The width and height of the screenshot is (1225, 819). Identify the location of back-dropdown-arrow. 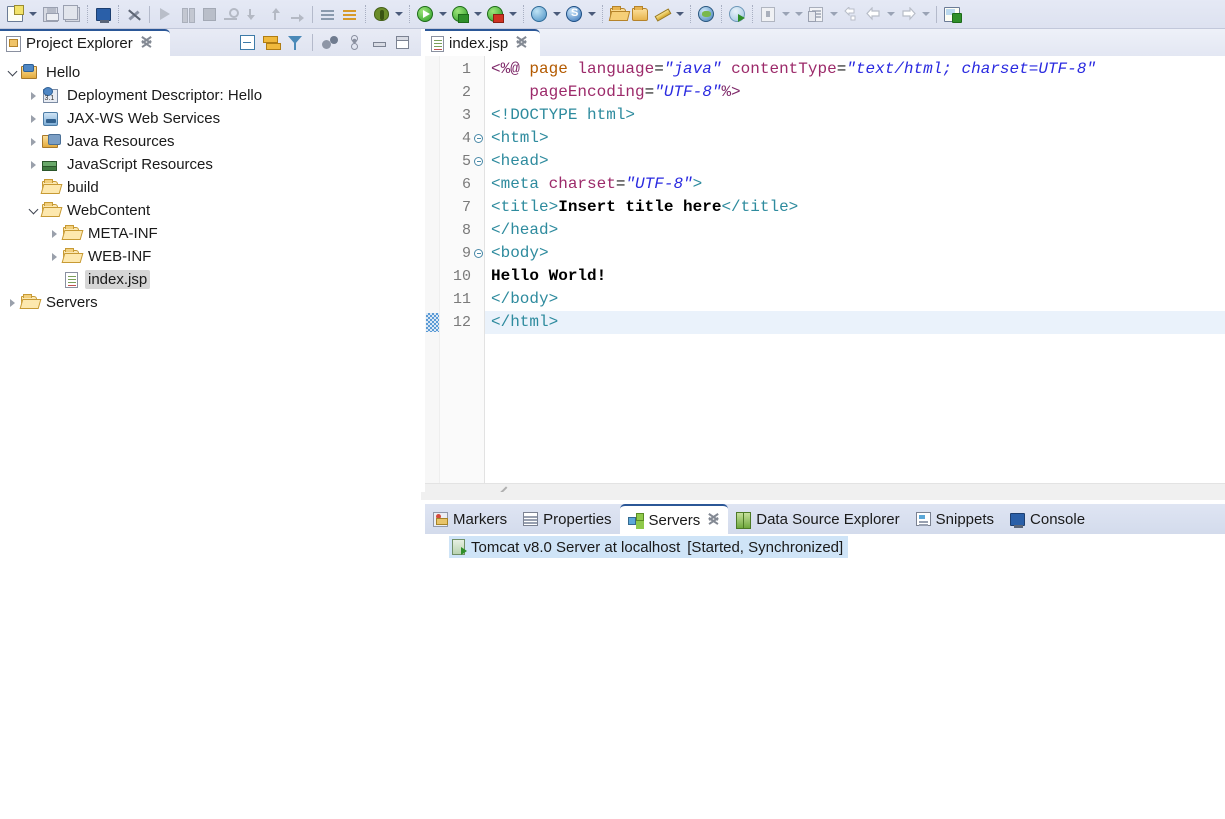
(833, 14).